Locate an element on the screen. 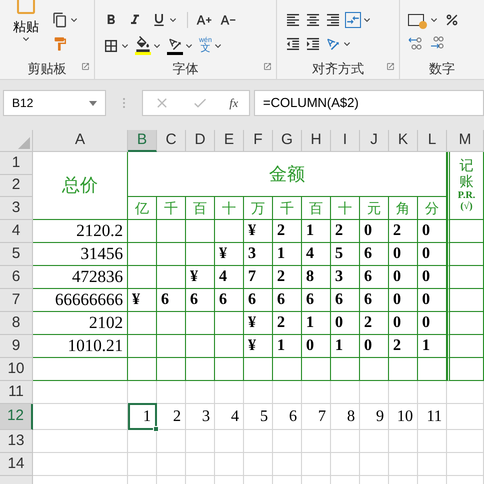 This screenshot has height=484, width=484. formula-input: =COLUMN(A$2) is located at coordinates (369, 103).